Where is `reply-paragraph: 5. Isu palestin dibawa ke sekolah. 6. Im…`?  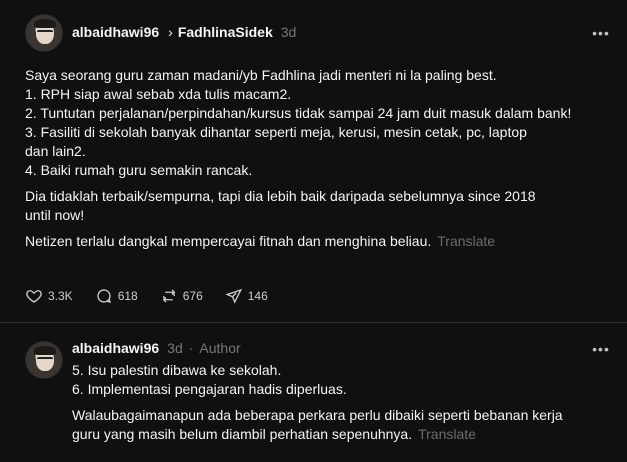
reply-paragraph: 5. Isu palestin dibawa ke sekolah. 6. Im… is located at coordinates (342, 380).